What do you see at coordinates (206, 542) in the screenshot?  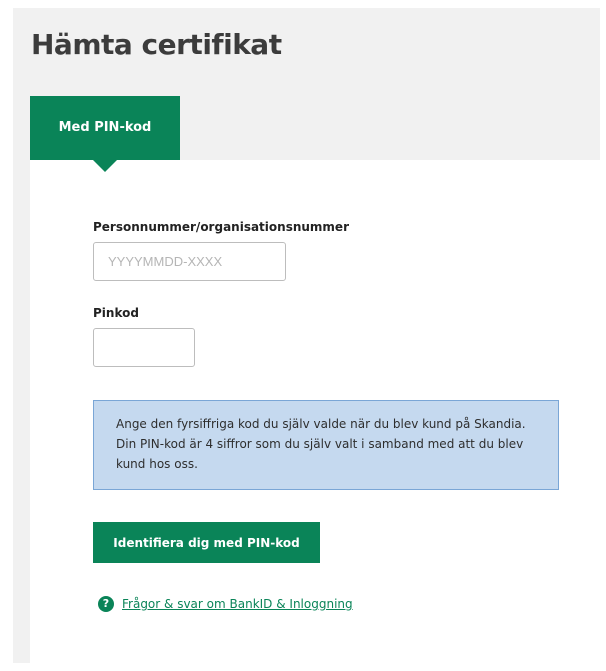 I see `identify-pin-button: Identifiera dig med PIN-kod` at bounding box center [206, 542].